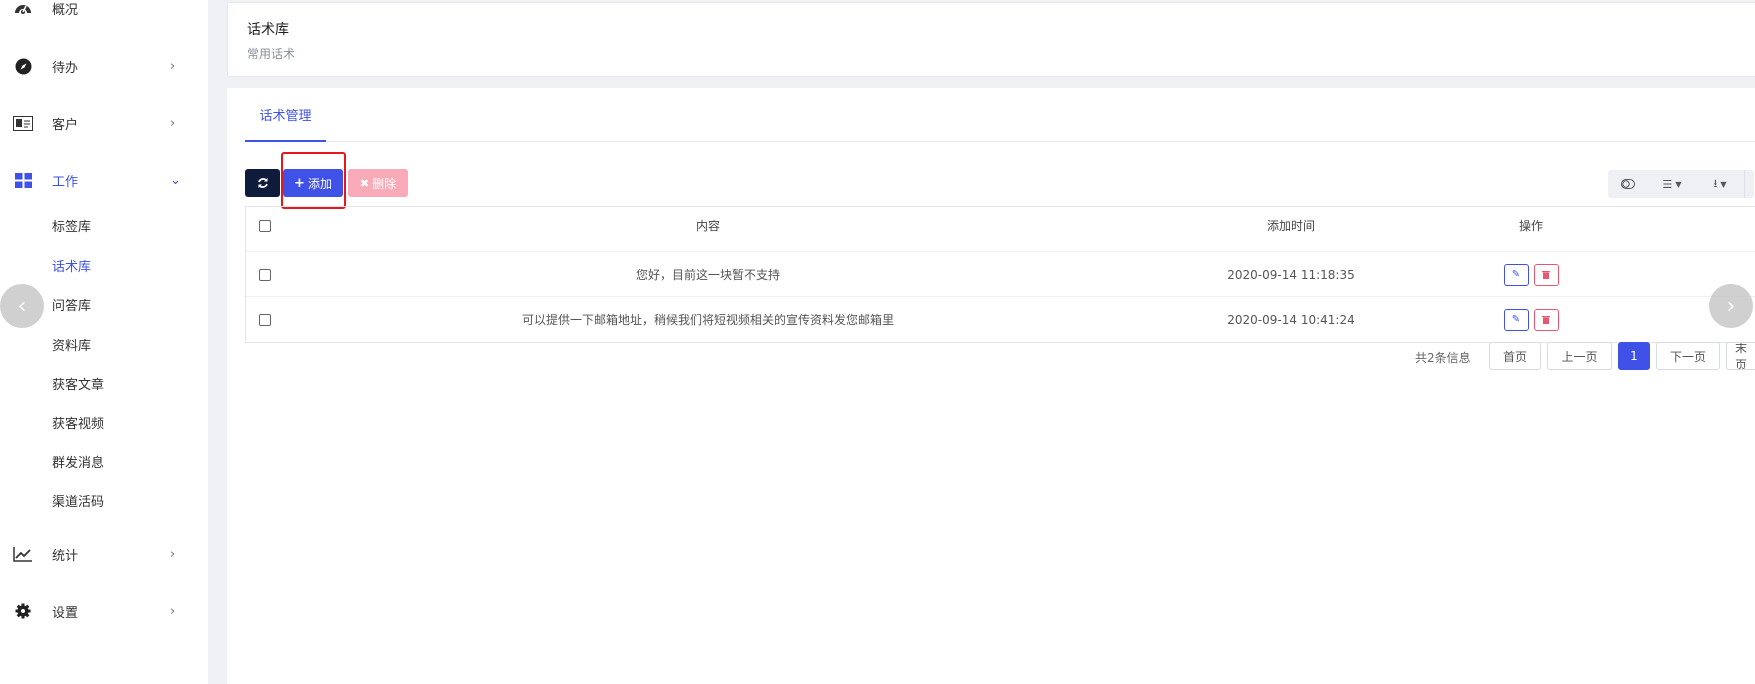 This screenshot has width=1755, height=684. I want to click on carousel-prev-button: ‹, so click(22, 306).